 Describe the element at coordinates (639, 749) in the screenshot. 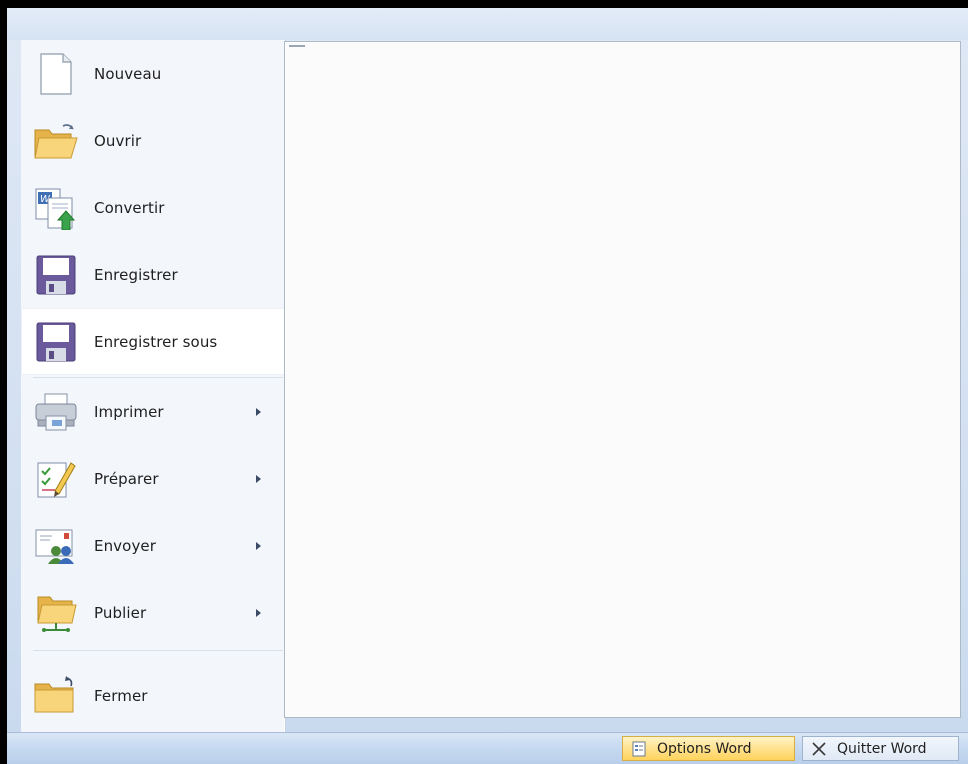

I see `options-icon` at that location.